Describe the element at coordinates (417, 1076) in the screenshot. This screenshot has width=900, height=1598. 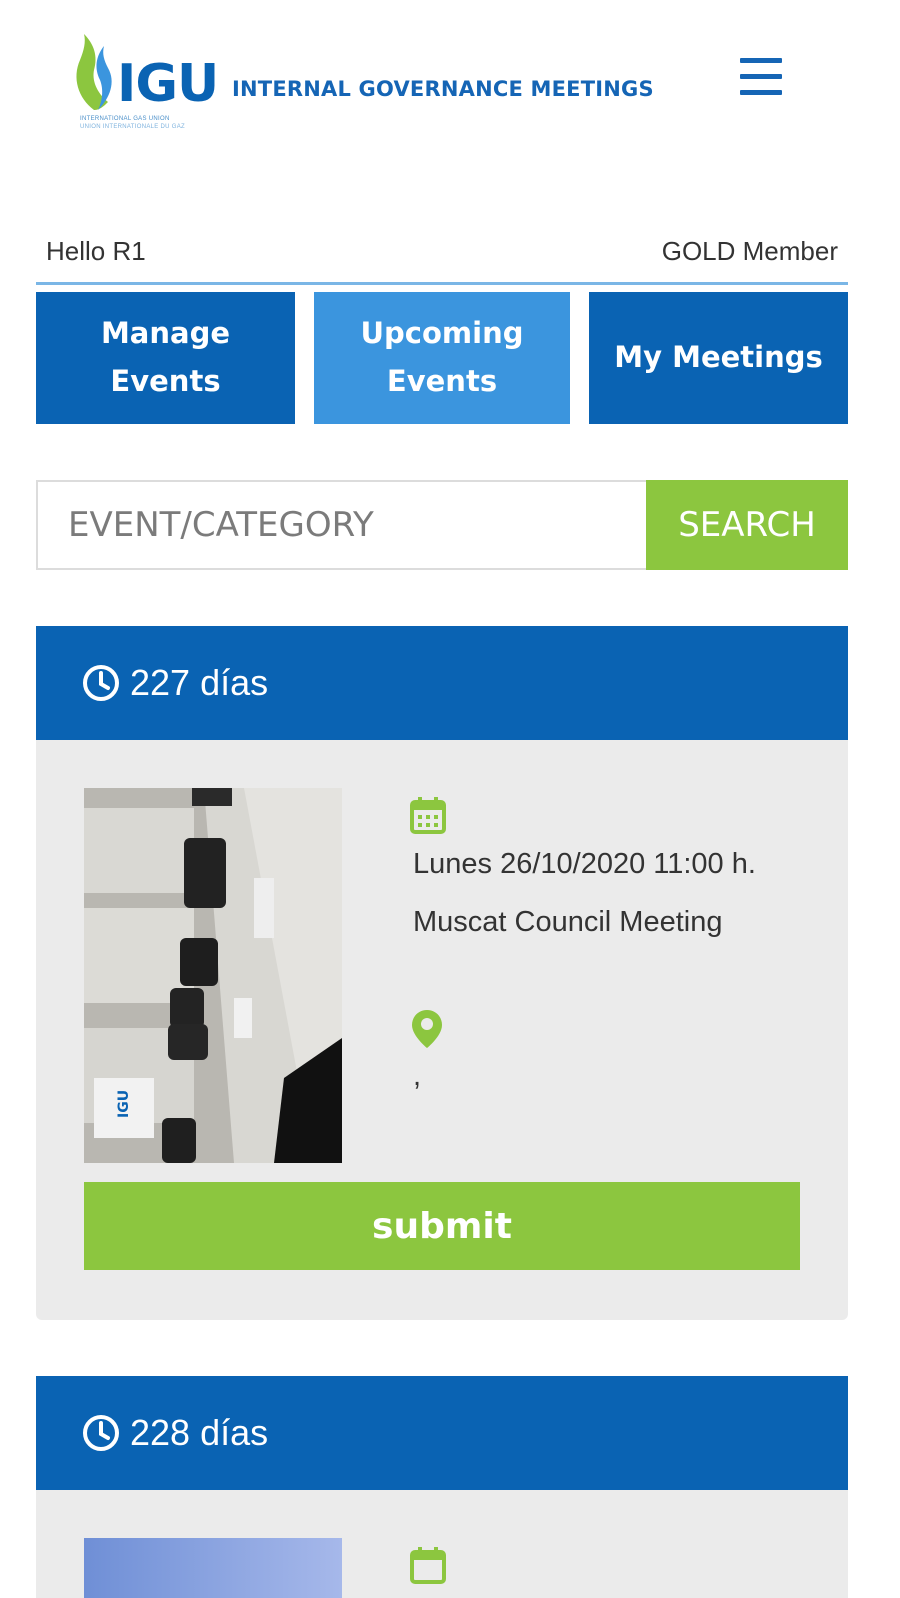
I see `event-location: ,` at that location.